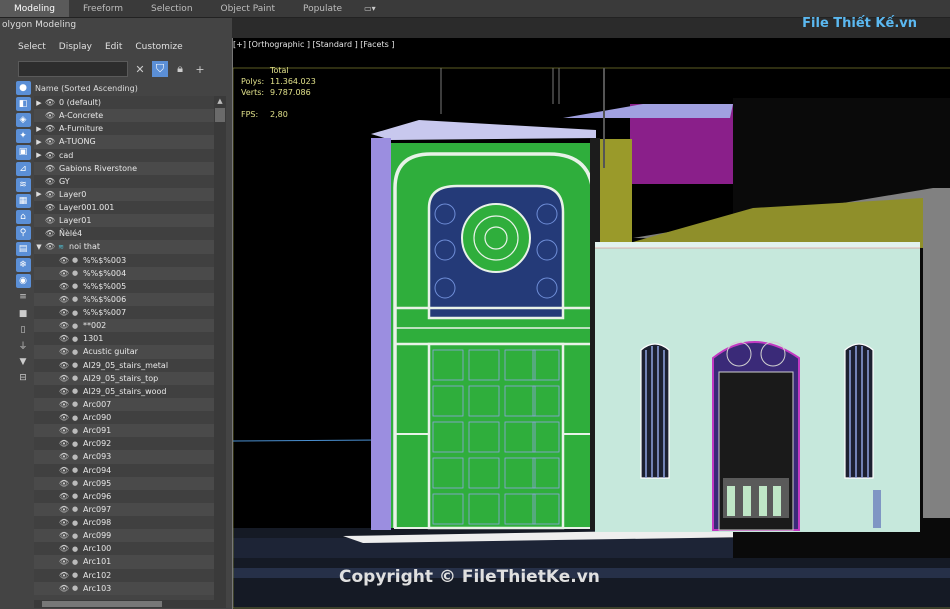 Image resolution: width=950 pixels, height=609 pixels. Describe the element at coordinates (23, 136) in the screenshot. I see `light-icon: ✦` at that location.